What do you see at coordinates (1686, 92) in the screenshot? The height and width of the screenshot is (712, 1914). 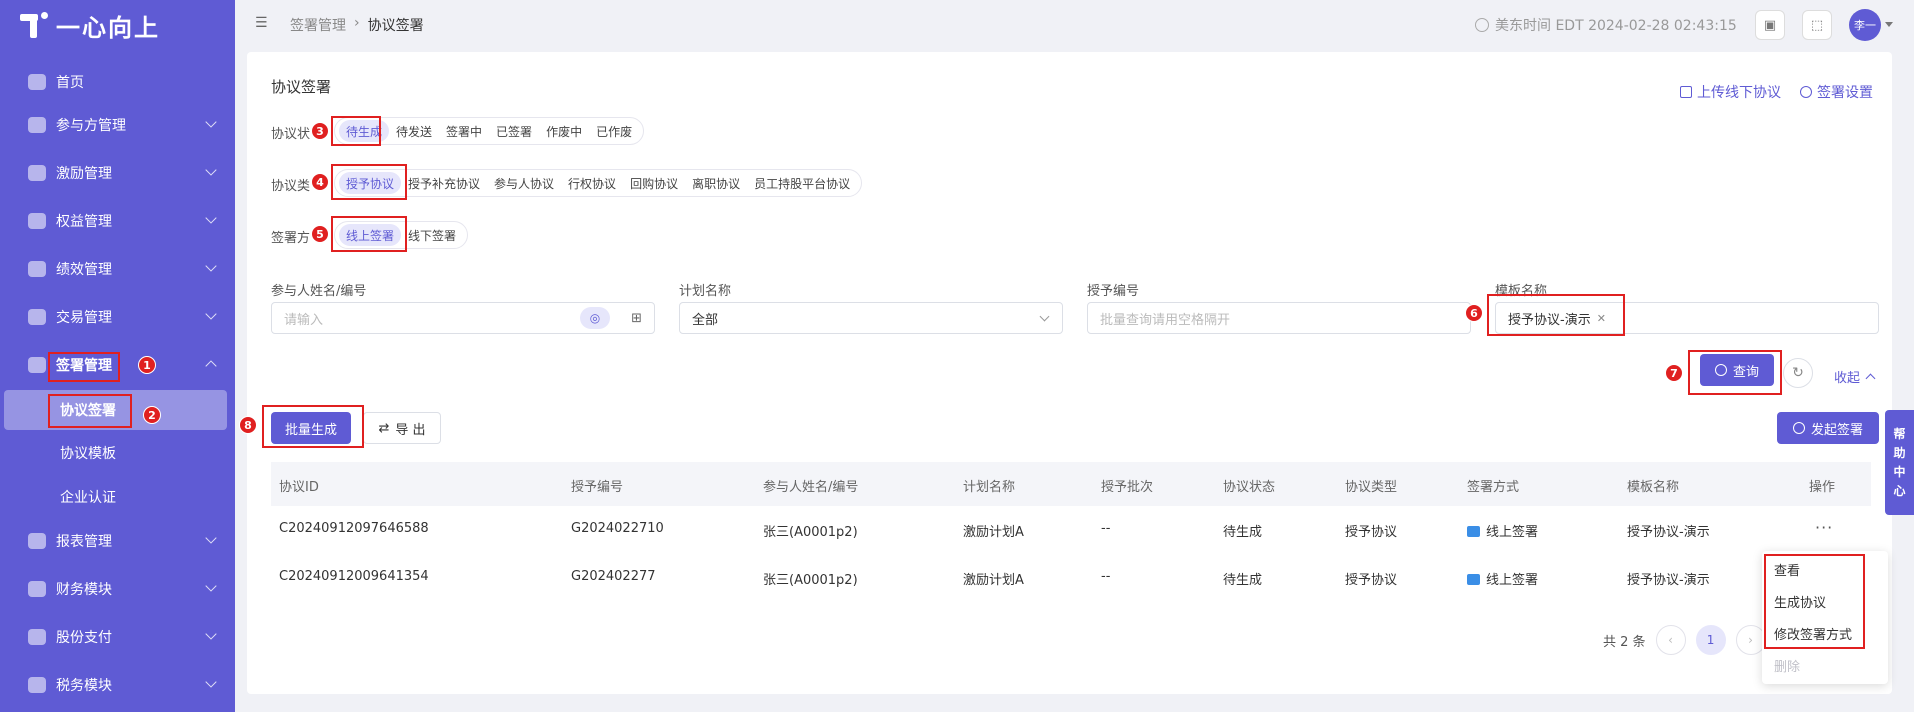 I see `upload-icon` at bounding box center [1686, 92].